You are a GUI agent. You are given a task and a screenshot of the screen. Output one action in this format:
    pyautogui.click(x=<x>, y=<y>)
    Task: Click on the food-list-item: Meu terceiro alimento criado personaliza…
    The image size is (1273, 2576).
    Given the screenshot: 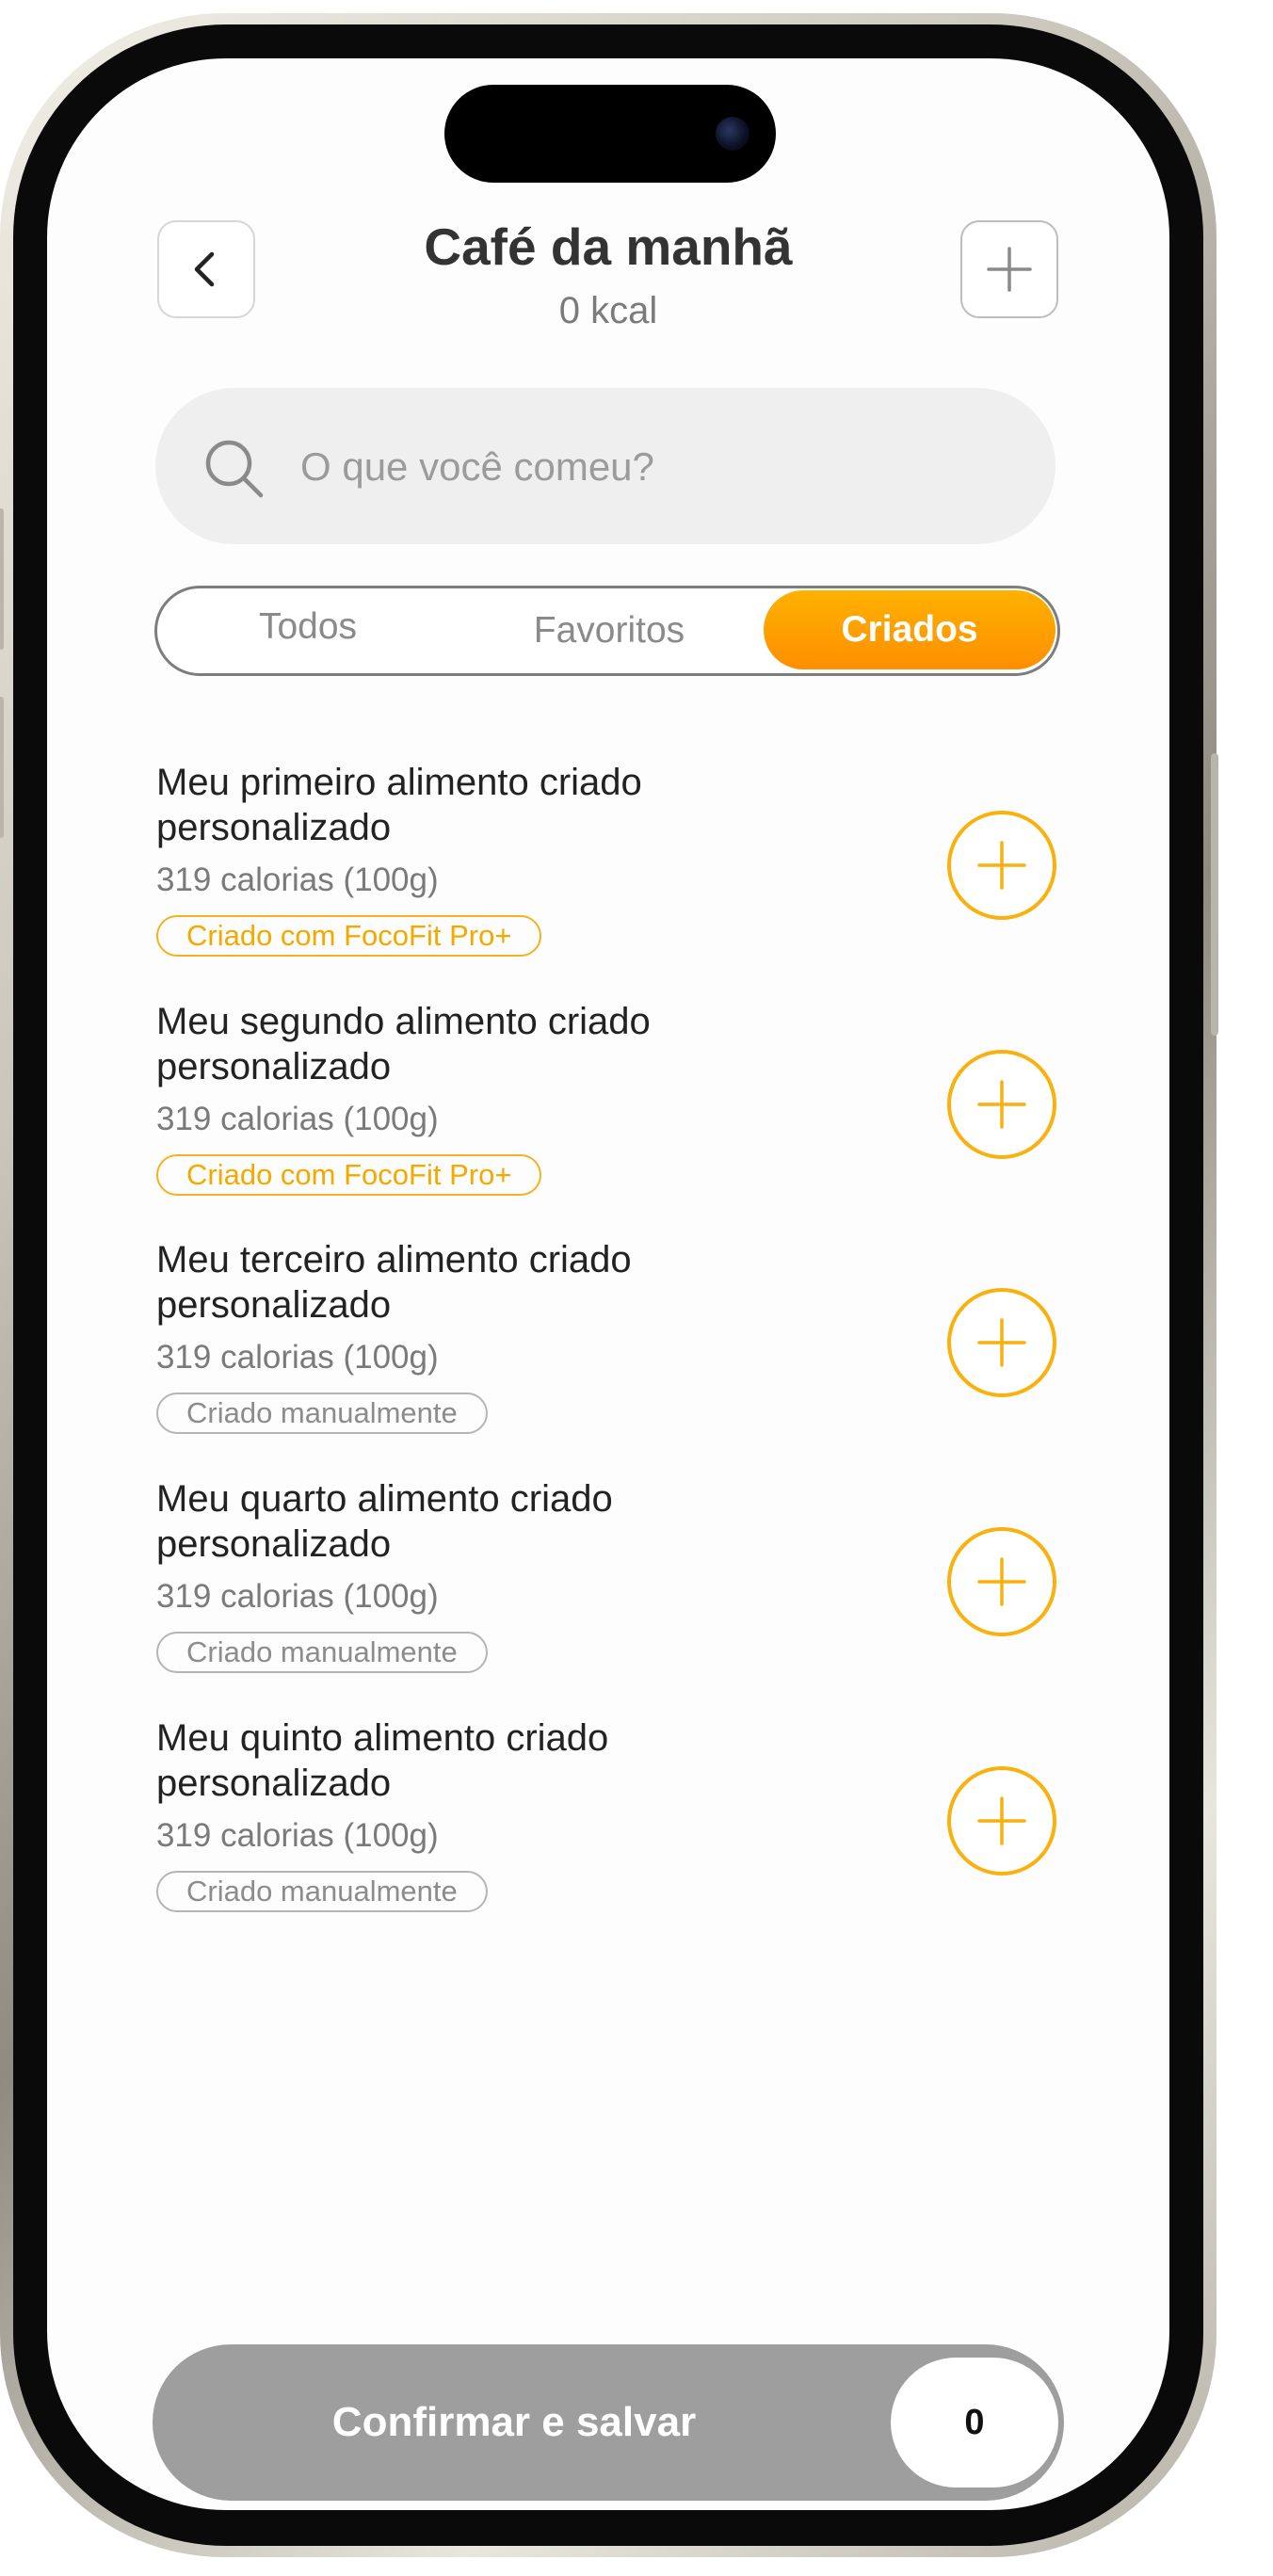 What is the action you would take?
    pyautogui.click(x=608, y=1350)
    